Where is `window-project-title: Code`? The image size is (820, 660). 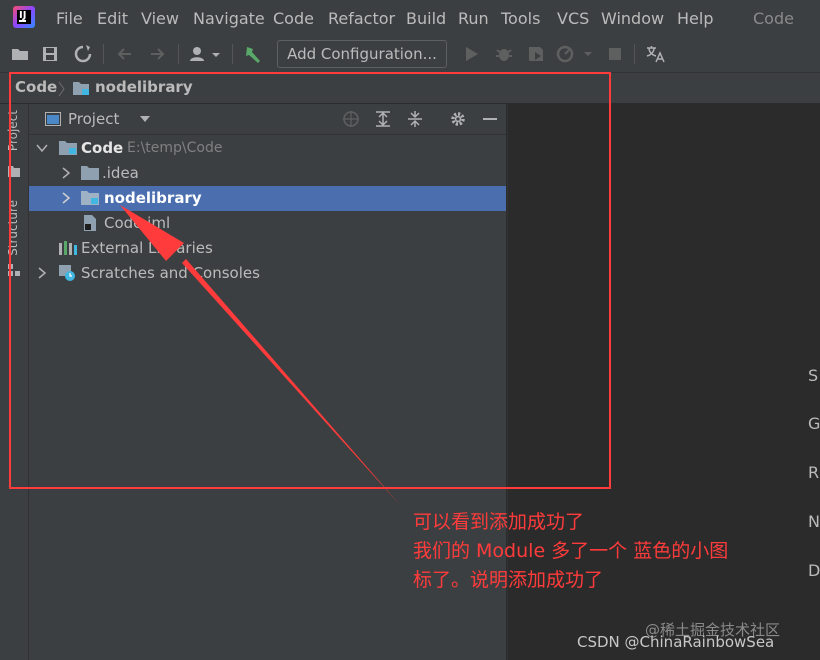 window-project-title: Code is located at coordinates (773, 18).